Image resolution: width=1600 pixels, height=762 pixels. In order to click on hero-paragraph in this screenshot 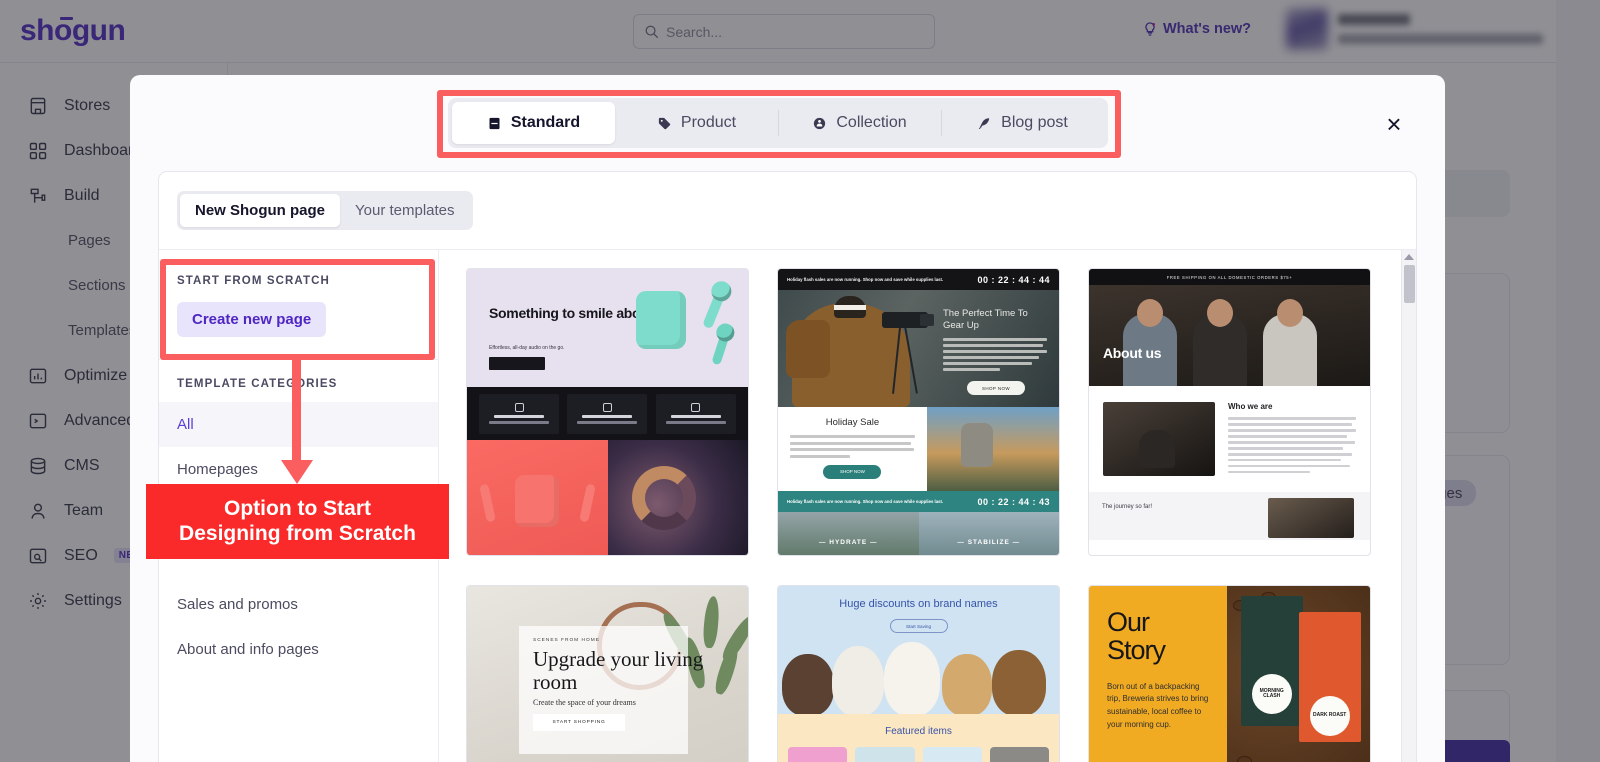, I will do `click(995, 356)`.